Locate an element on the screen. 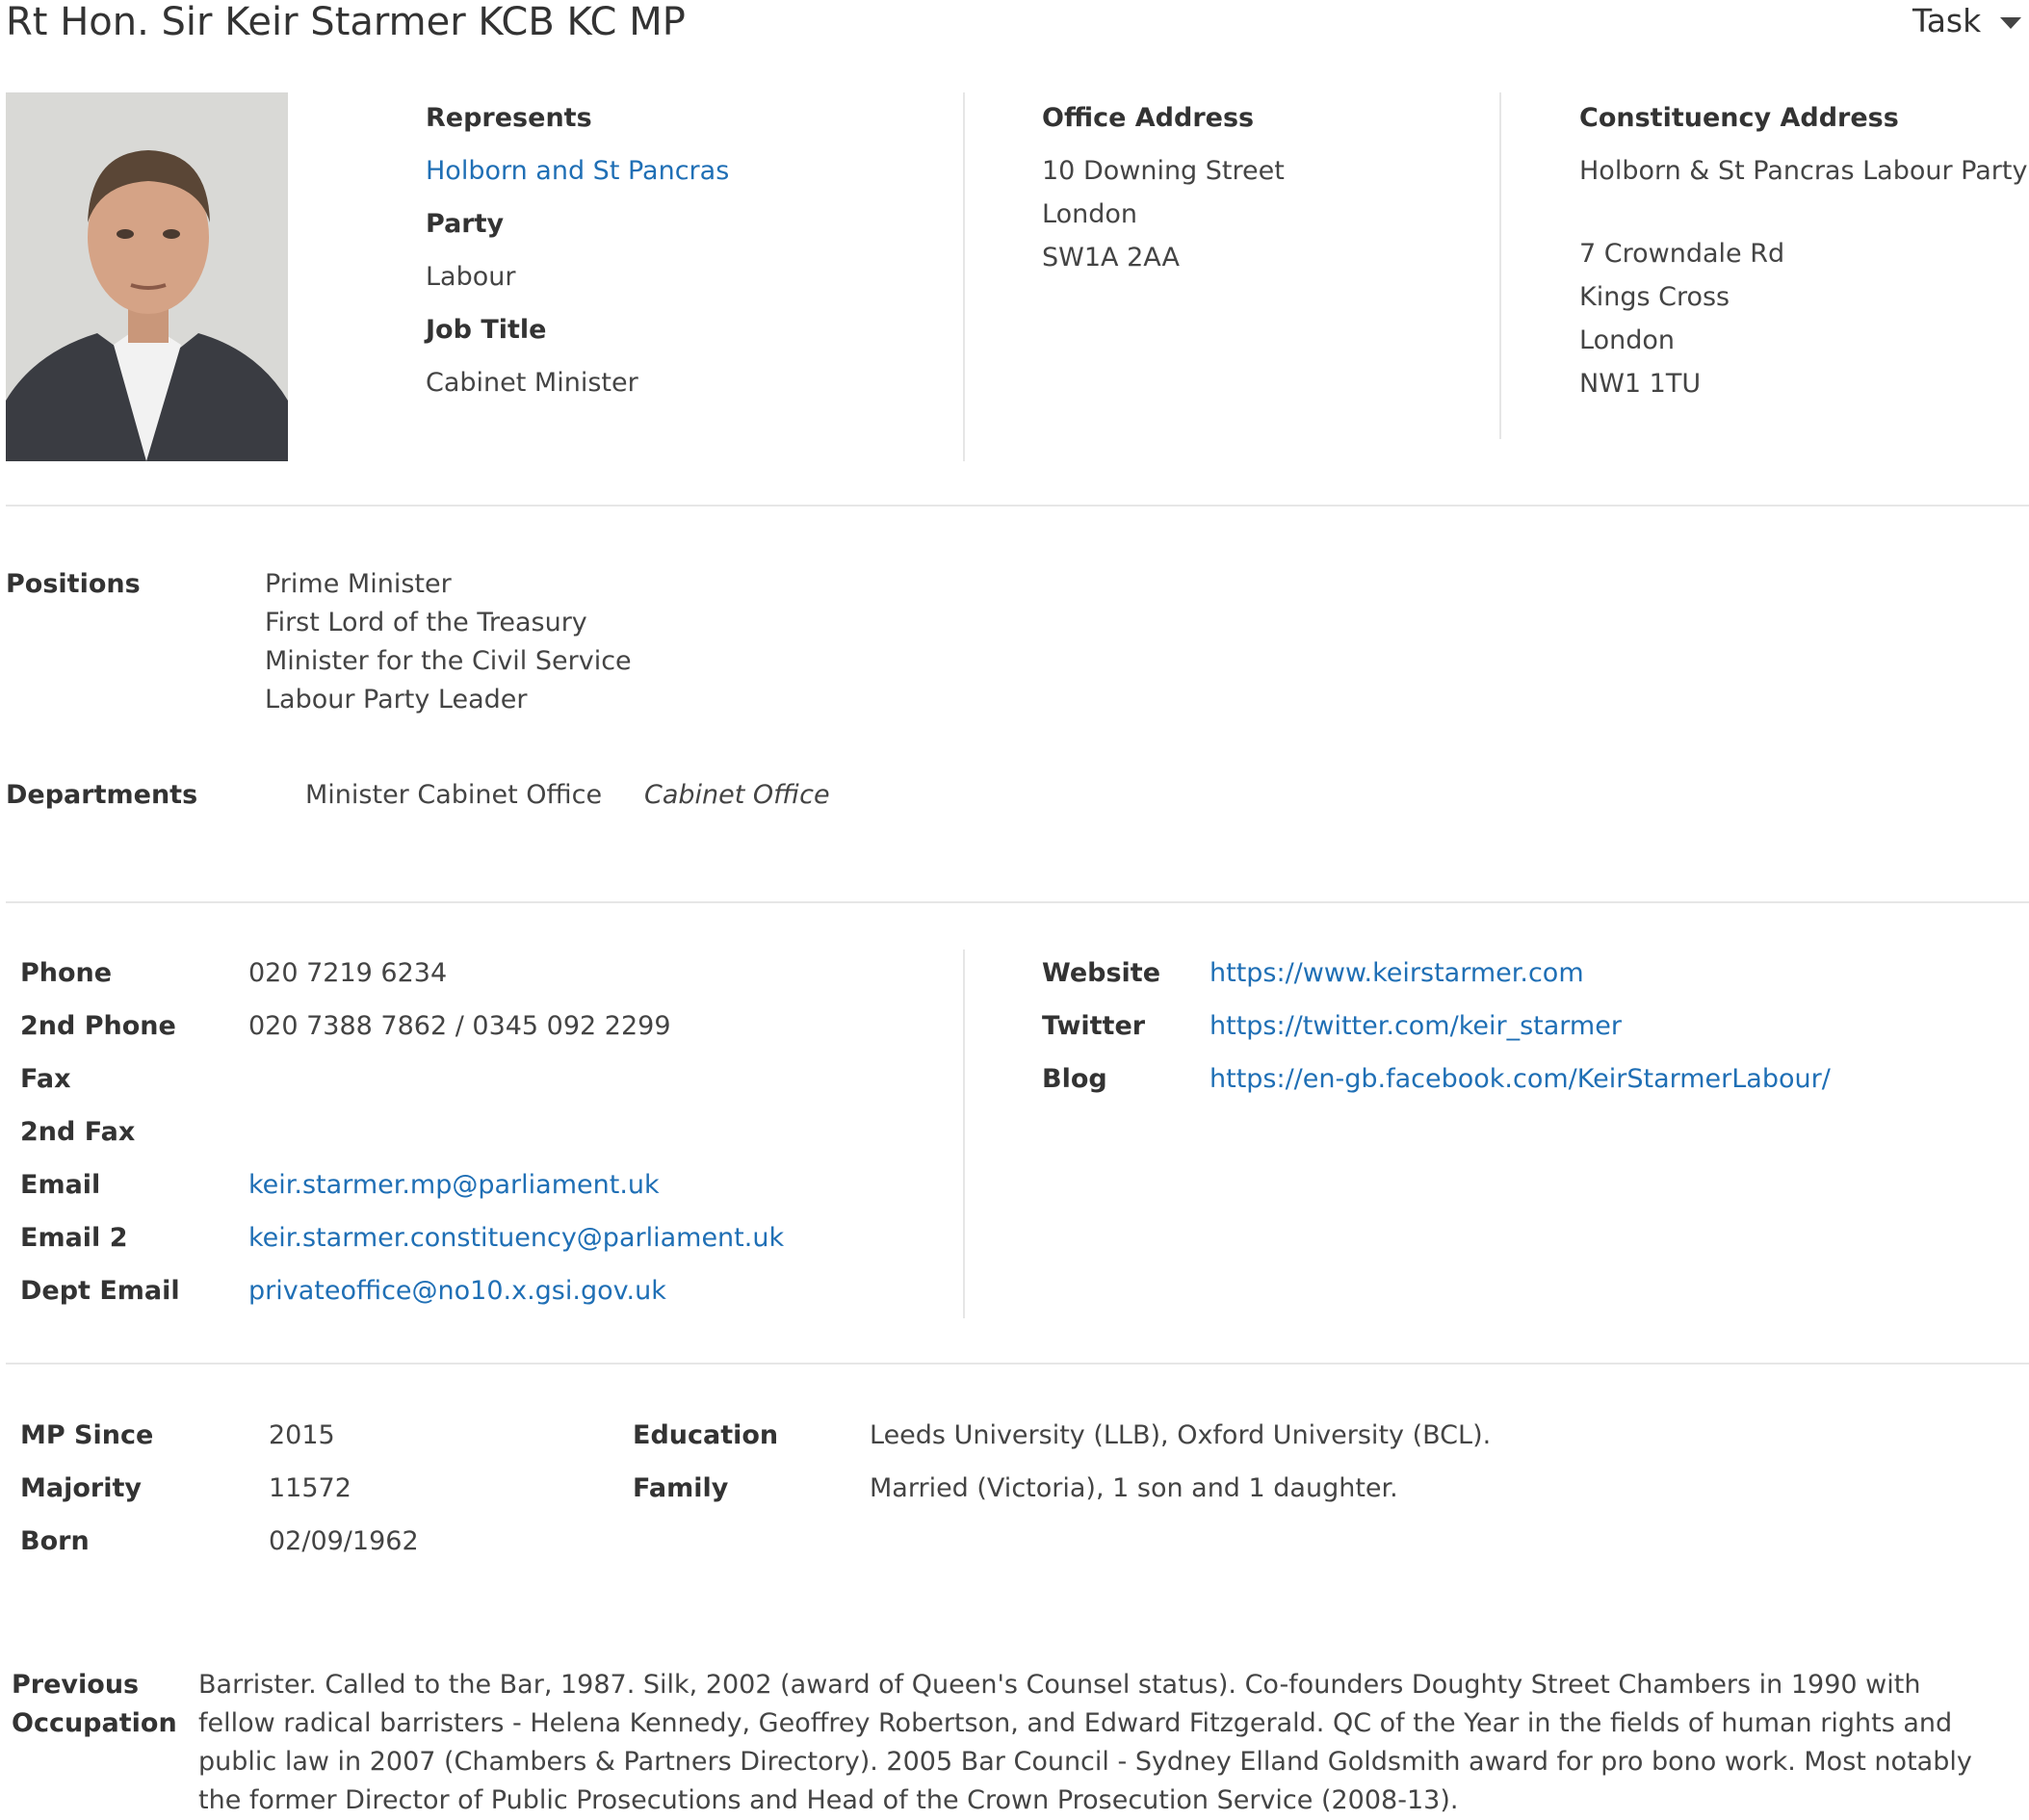  fax-label: Fax is located at coordinates (45, 1079).